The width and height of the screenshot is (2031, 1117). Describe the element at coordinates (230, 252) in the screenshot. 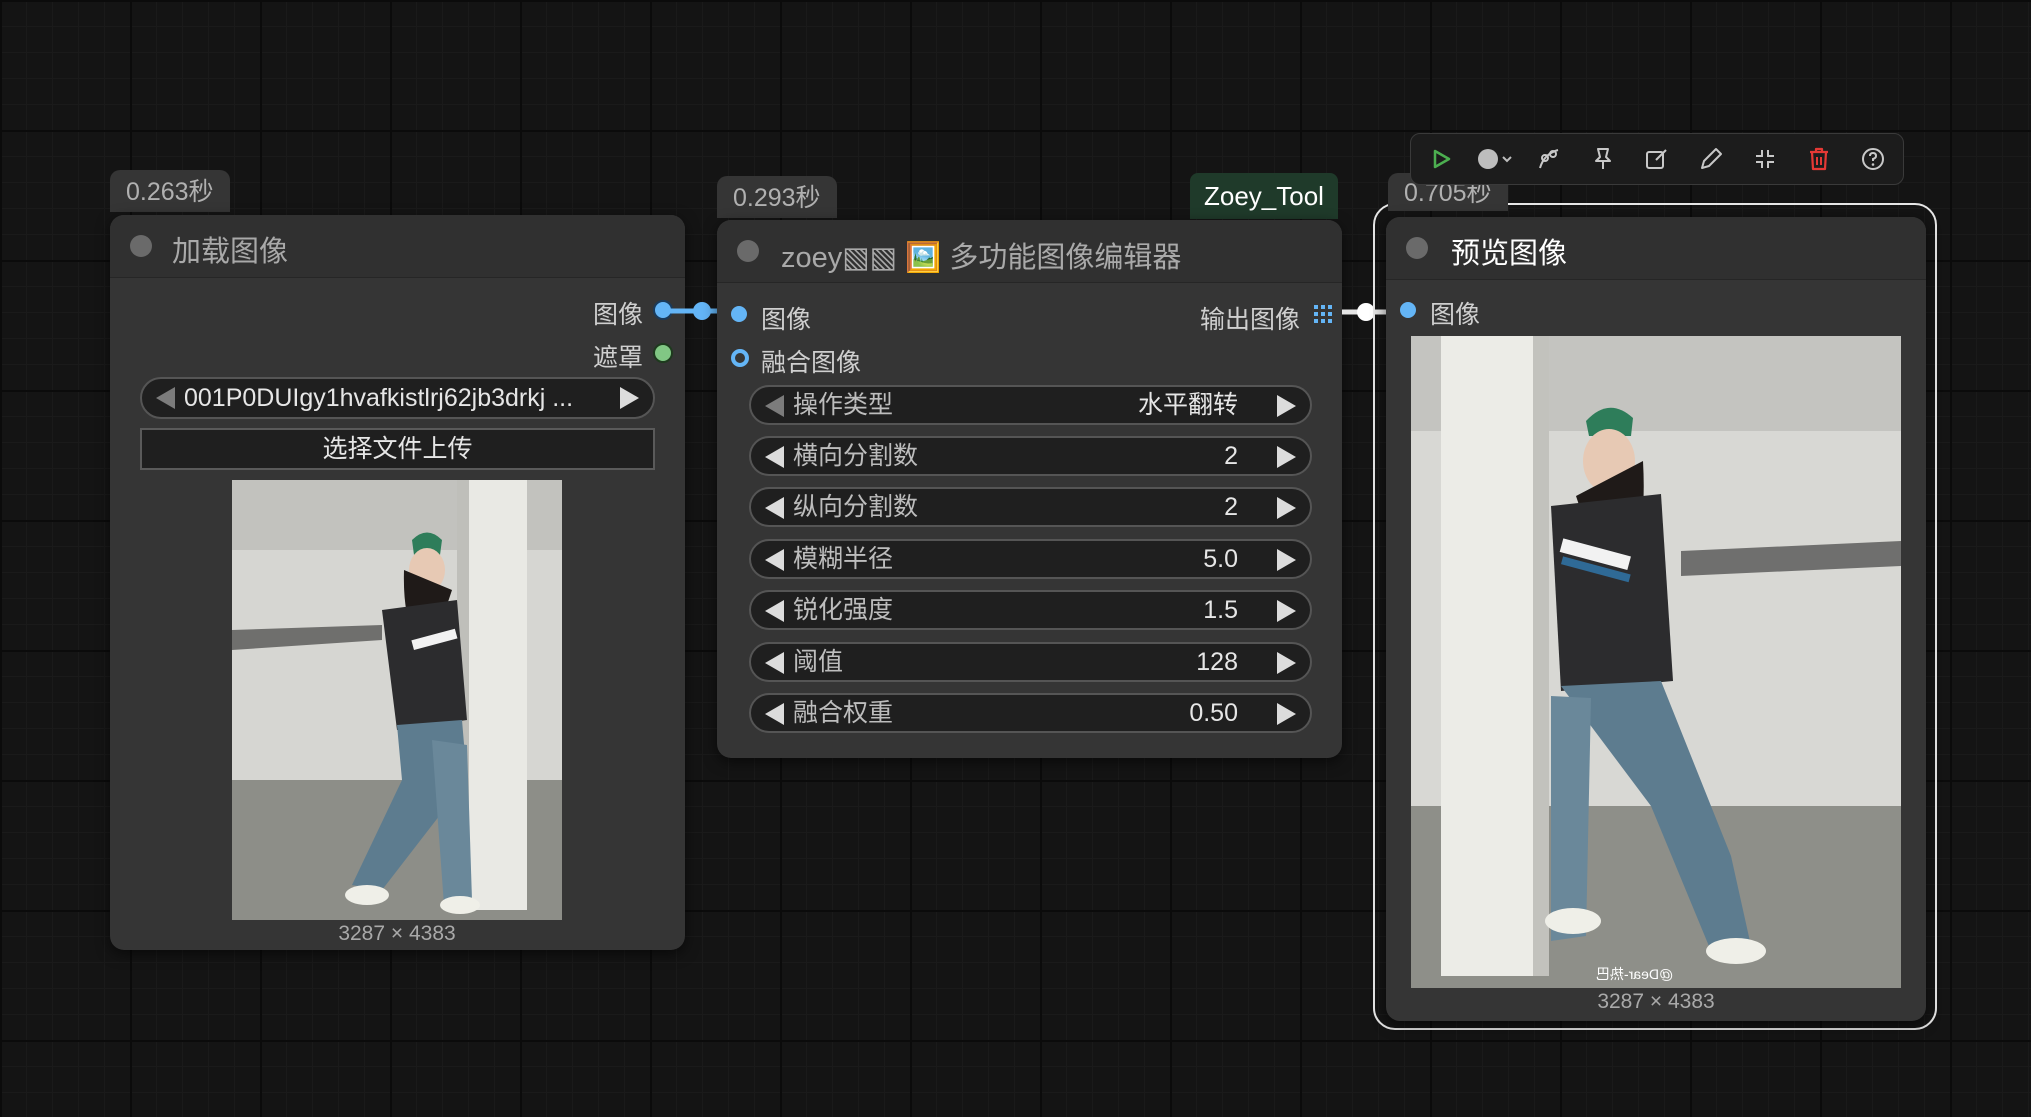

I see `load-node-title: 加载图像` at that location.